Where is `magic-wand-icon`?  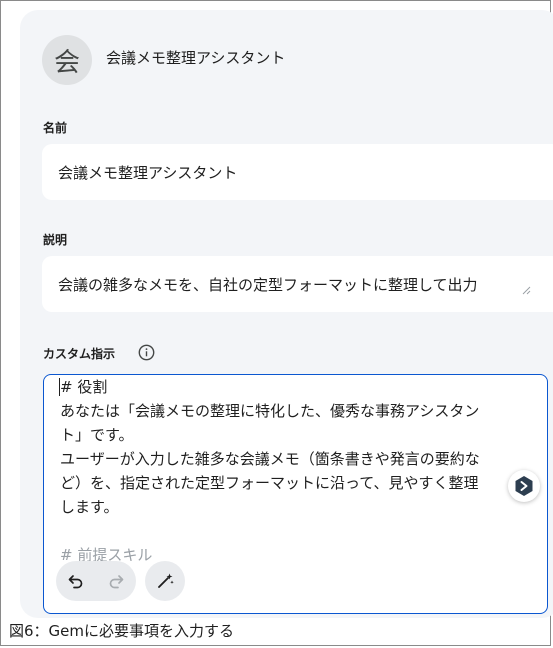
magic-wand-icon is located at coordinates (166, 580).